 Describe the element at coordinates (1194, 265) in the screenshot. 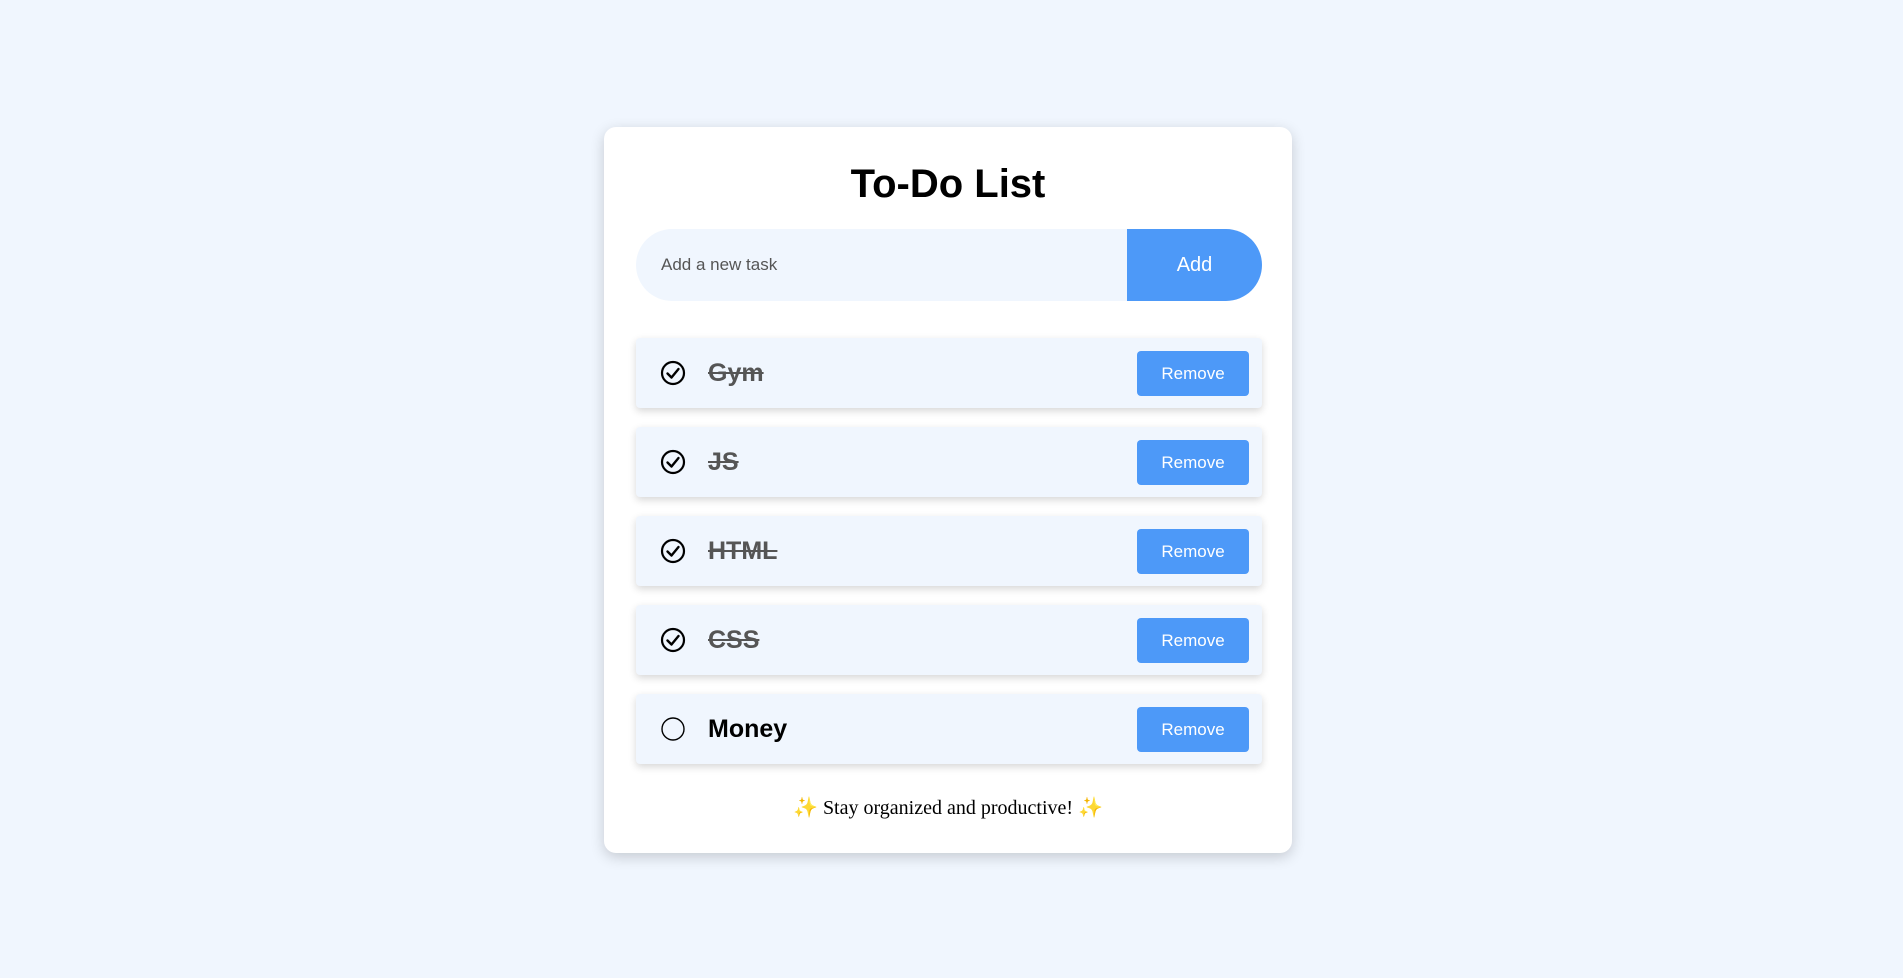

I see `add-task-button: Add` at that location.